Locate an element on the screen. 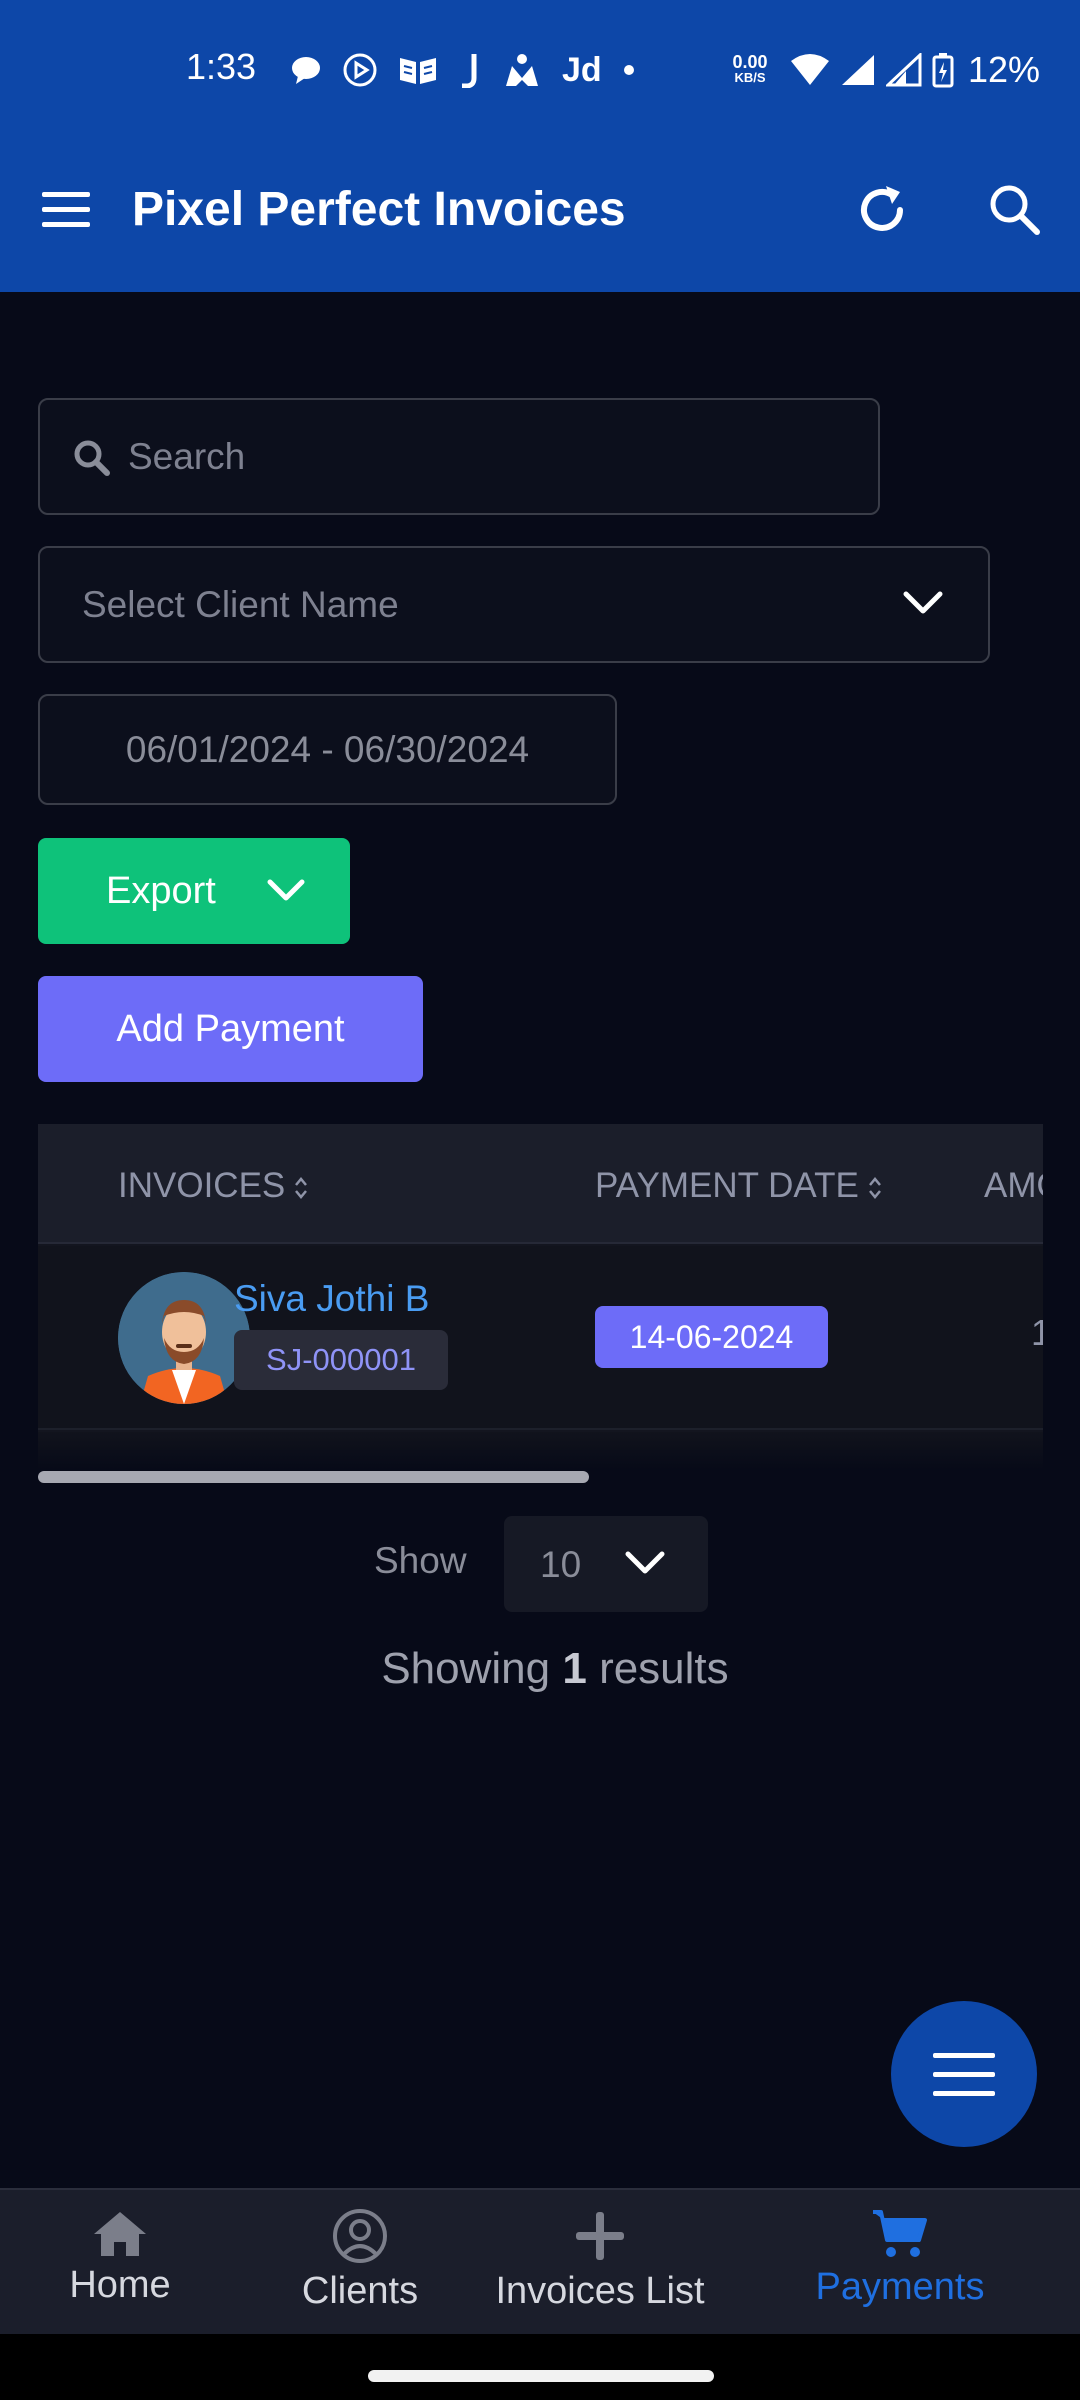 The width and height of the screenshot is (1080, 2400). invoice-code-badge: SJ-000001 is located at coordinates (341, 1360).